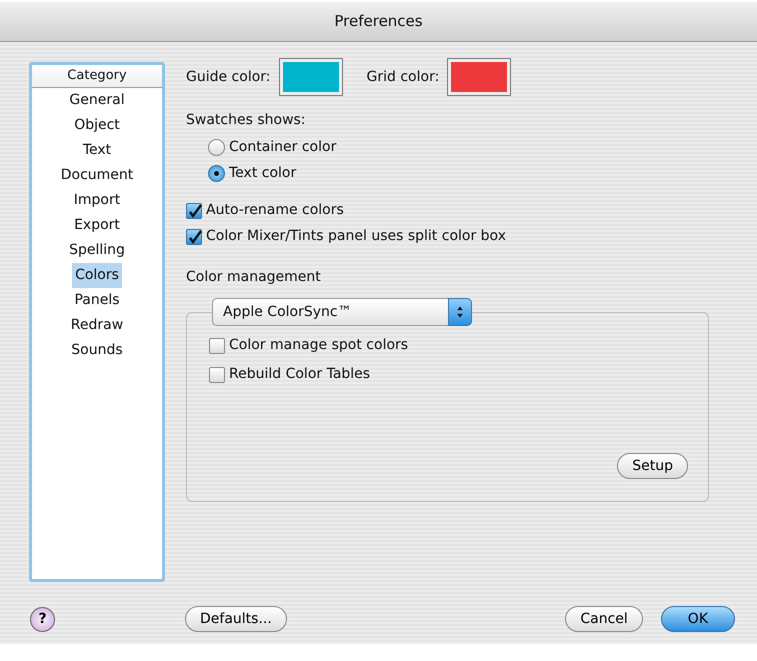  Describe the element at coordinates (254, 277) in the screenshot. I see `section-label: Color management` at that location.